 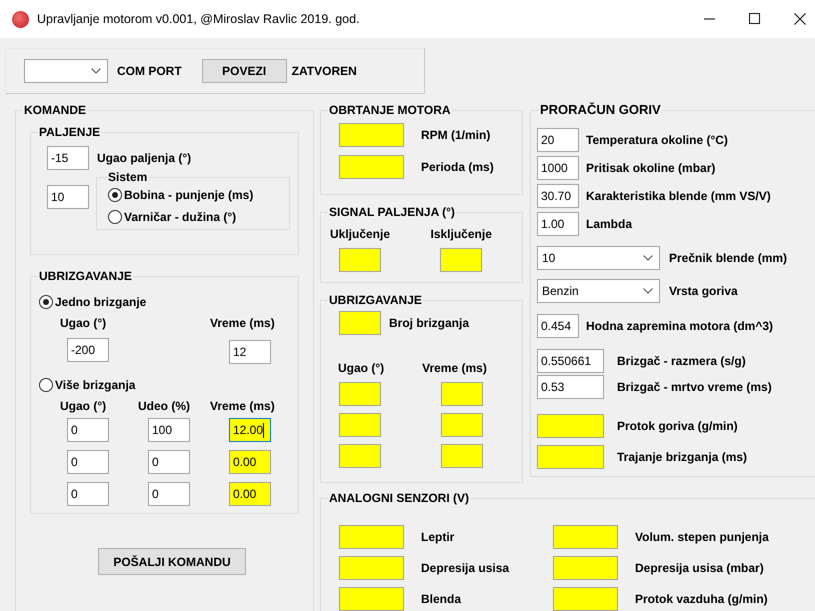 I want to click on text-field: 12, so click(x=250, y=352).